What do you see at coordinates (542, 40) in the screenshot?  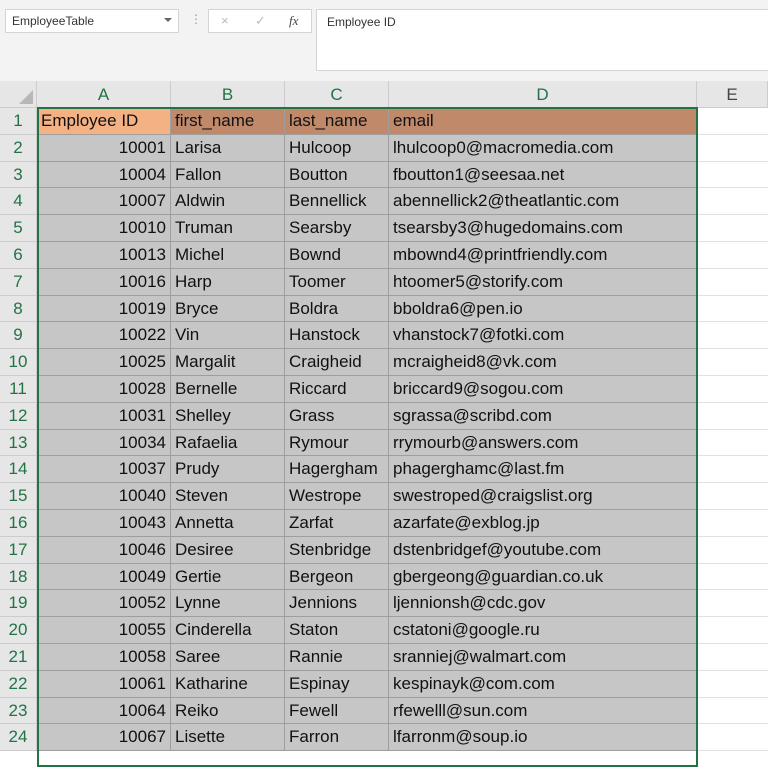 I see `formula-input: Employee ID` at bounding box center [542, 40].